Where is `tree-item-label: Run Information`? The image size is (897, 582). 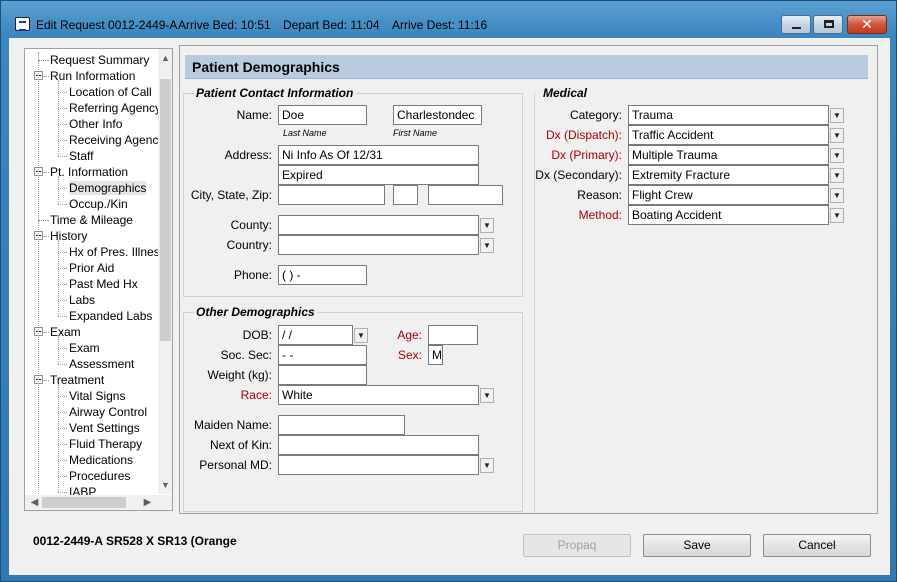
tree-item-label: Run Information is located at coordinates (93, 76).